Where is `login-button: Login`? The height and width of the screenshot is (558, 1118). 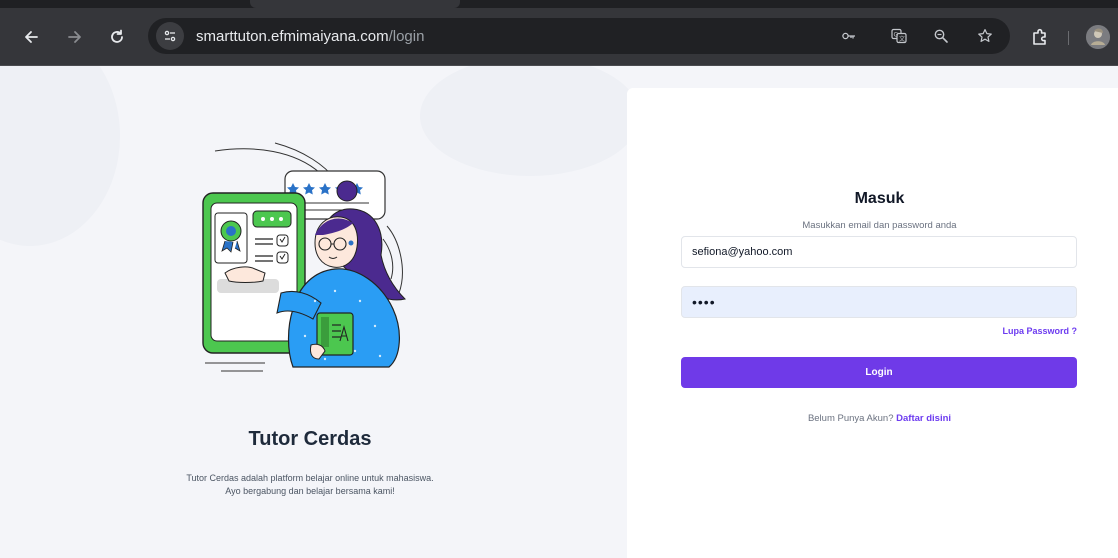 login-button: Login is located at coordinates (879, 372).